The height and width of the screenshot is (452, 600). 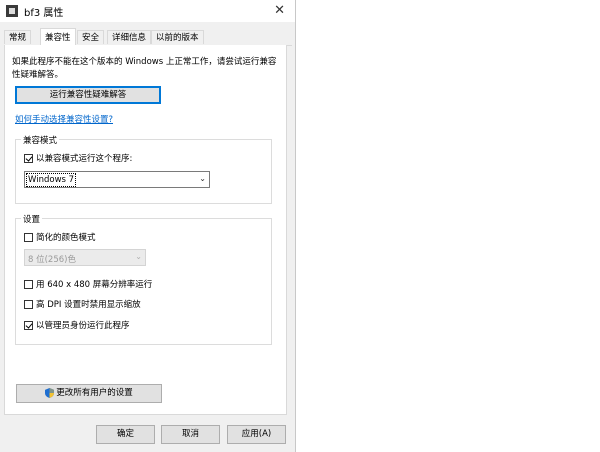 I want to click on cancel-button: 取消, so click(x=190, y=434).